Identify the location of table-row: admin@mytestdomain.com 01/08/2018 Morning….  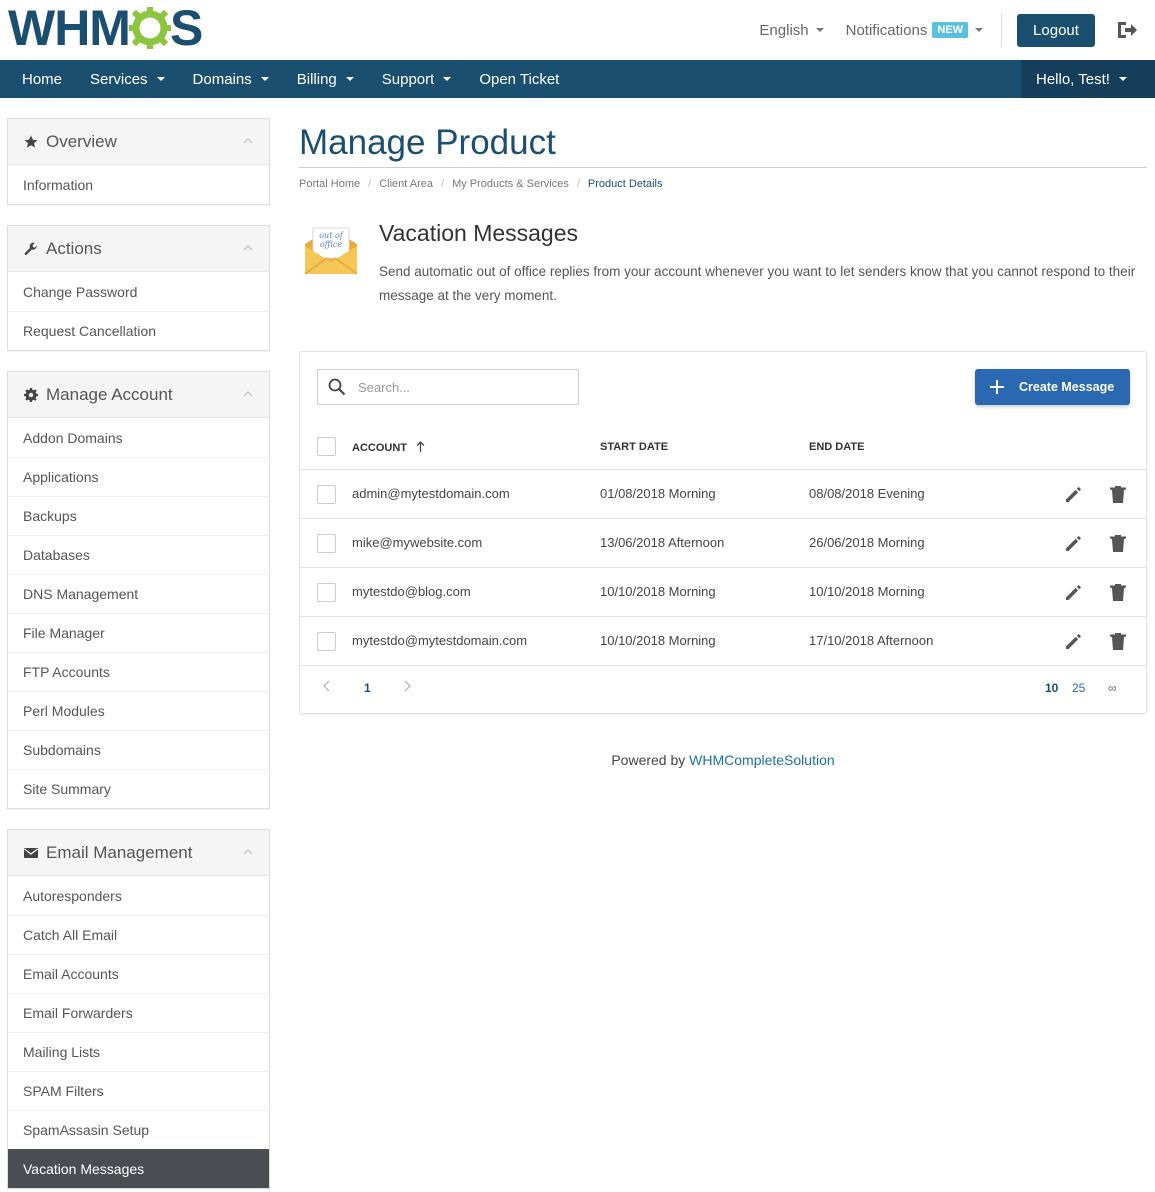
(723, 494).